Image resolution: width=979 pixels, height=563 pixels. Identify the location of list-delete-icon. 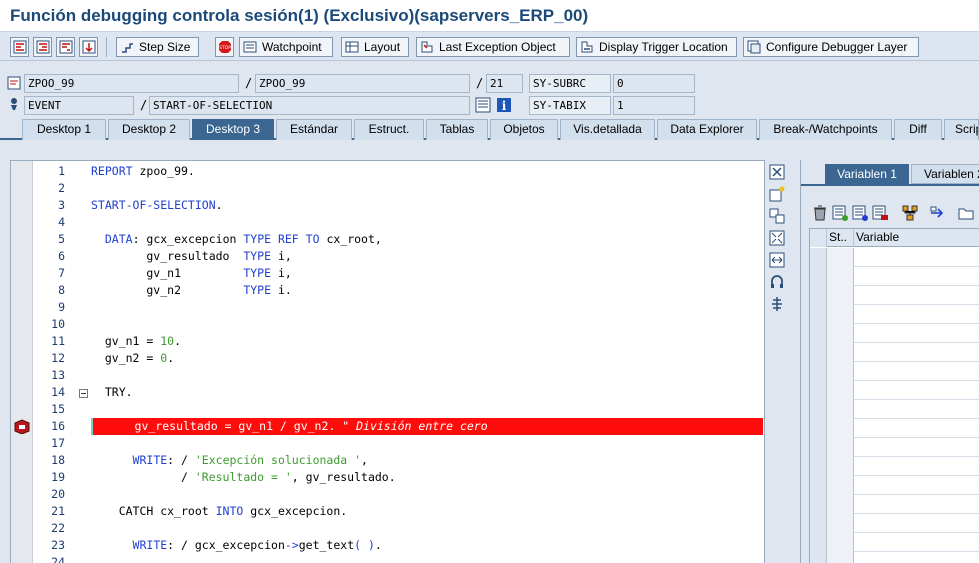
(880, 213).